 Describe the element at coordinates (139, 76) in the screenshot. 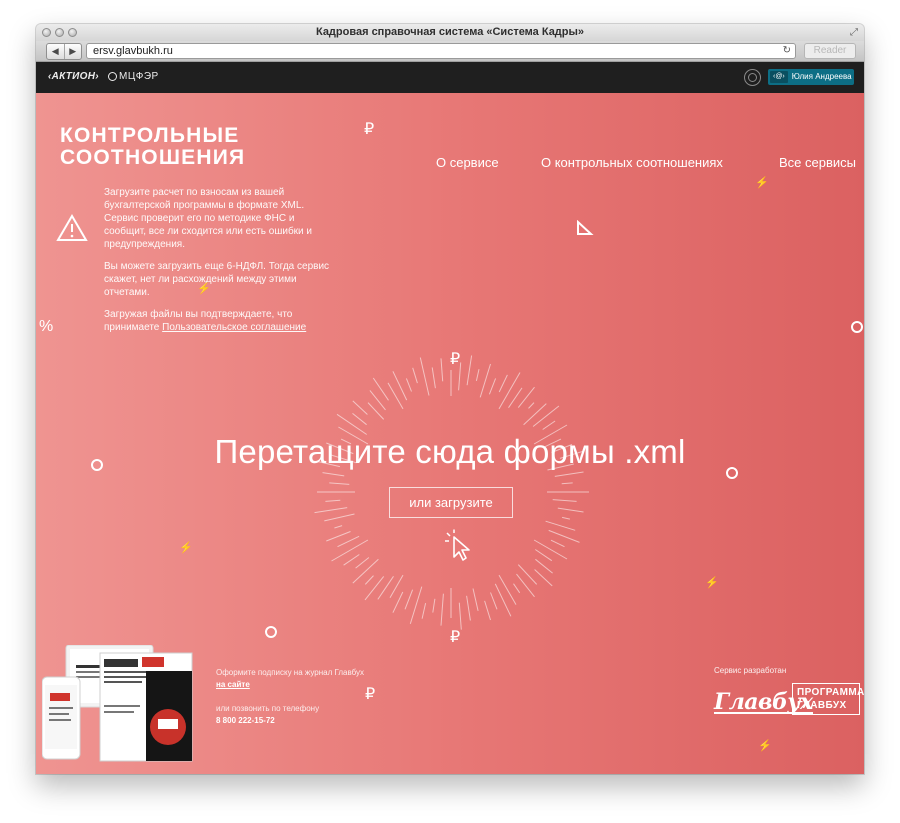

I see `mcfer-label: МЦФЭР` at that location.